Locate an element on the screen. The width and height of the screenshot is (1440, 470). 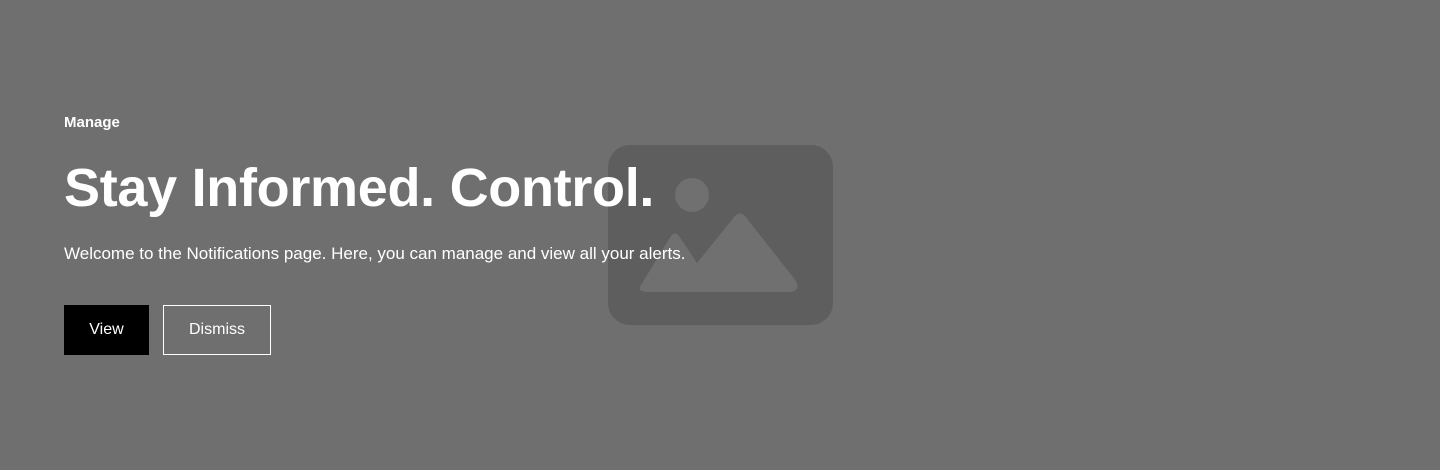
eyebrow-text: Manage is located at coordinates (92, 122).